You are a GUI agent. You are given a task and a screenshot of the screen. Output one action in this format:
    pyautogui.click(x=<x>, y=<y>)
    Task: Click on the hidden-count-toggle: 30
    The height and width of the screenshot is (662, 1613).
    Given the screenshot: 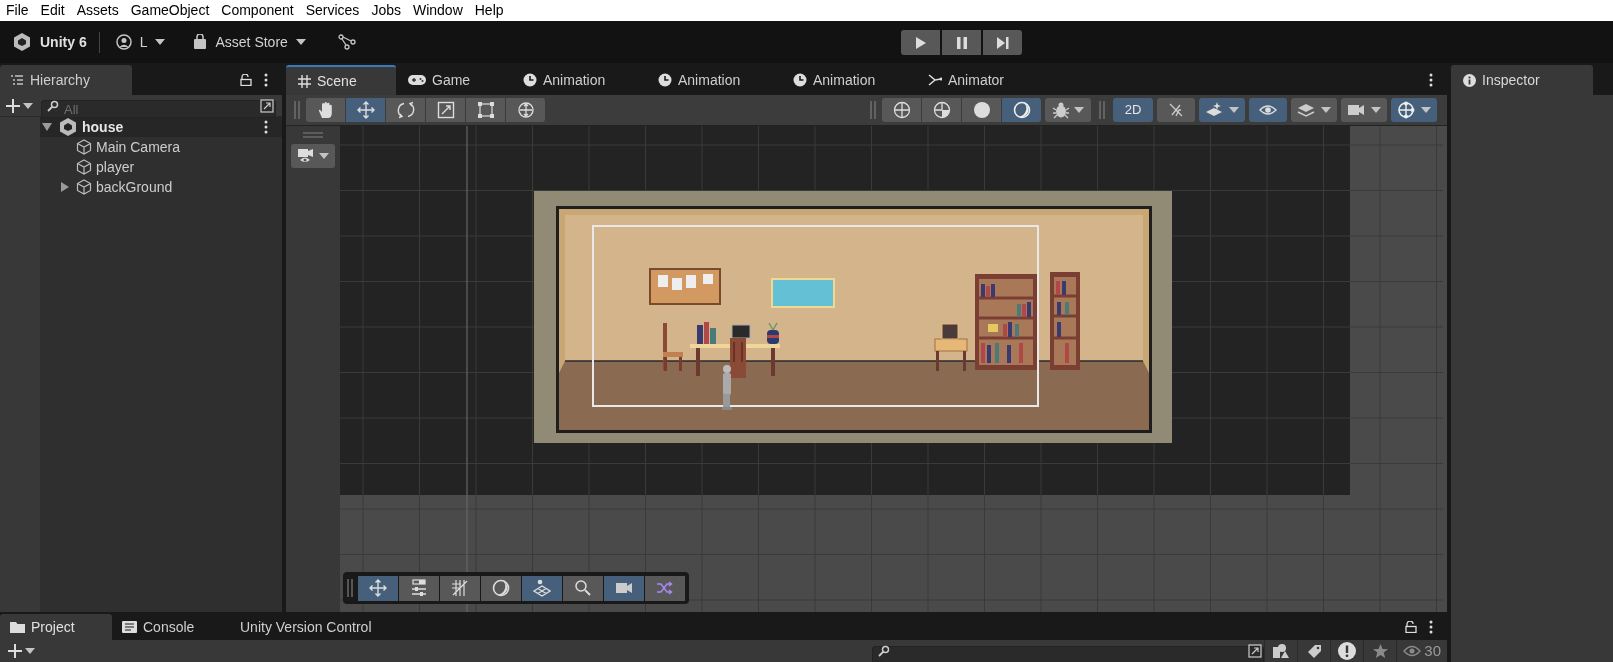 What is the action you would take?
    pyautogui.click(x=1421, y=651)
    